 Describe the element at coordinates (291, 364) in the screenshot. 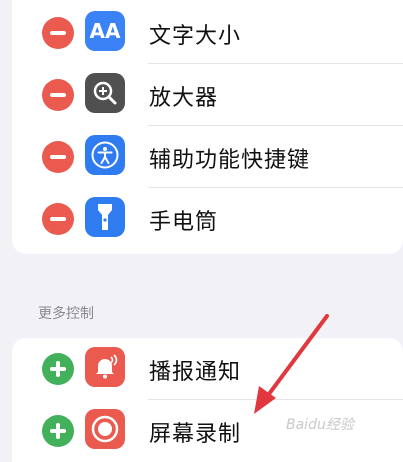

I see `annotation-arrow` at that location.